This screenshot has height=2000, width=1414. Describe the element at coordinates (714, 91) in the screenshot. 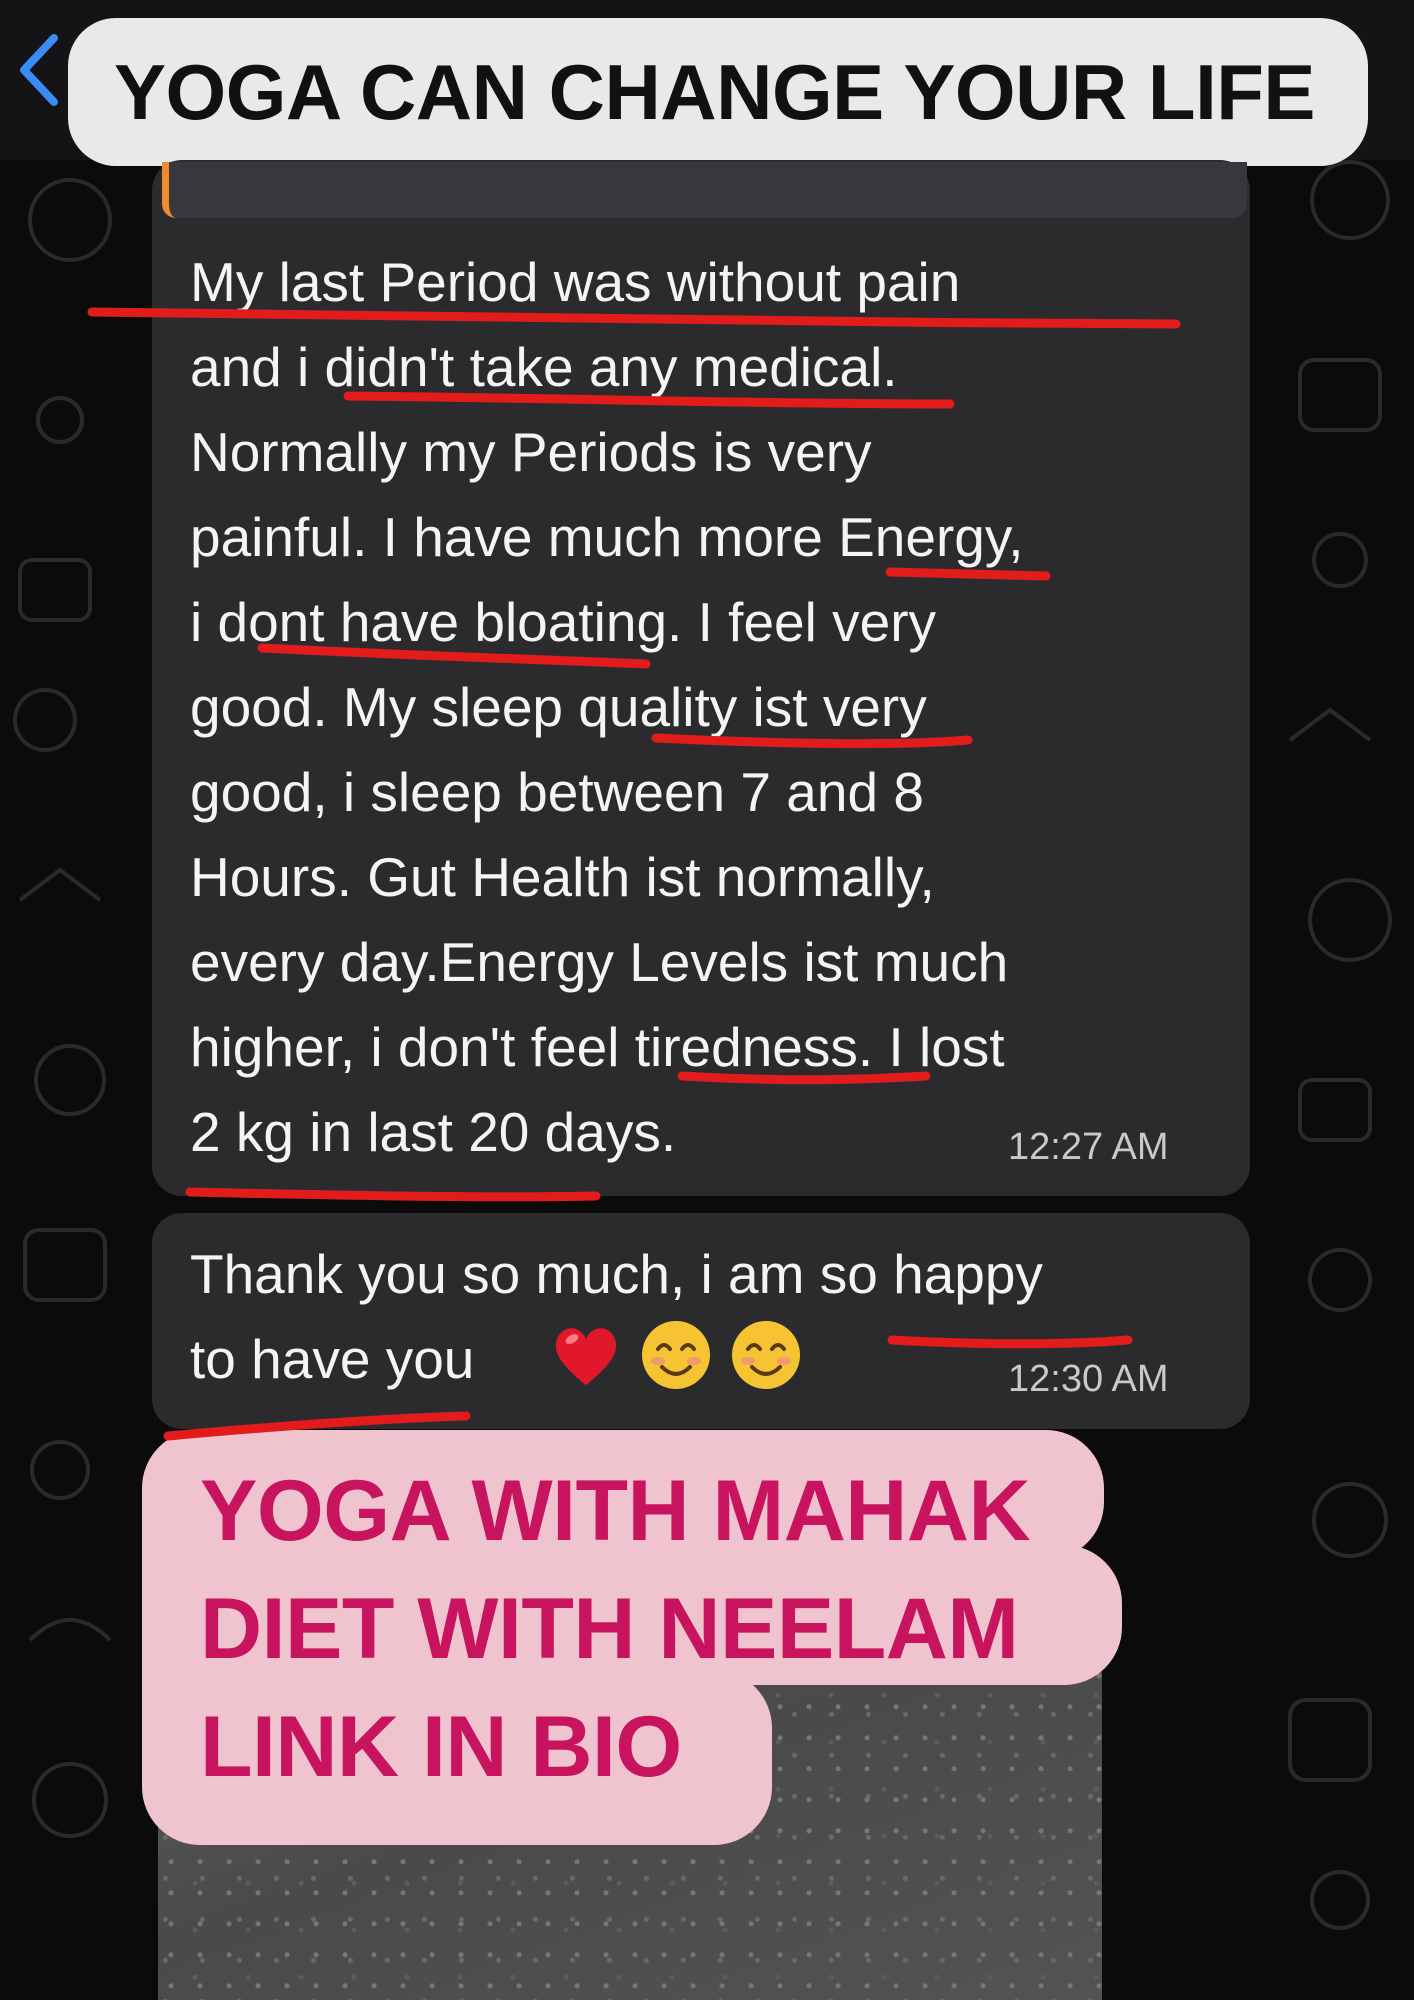

I see `title-text: YOGA CAN CHANGE YOUR LIFE` at that location.